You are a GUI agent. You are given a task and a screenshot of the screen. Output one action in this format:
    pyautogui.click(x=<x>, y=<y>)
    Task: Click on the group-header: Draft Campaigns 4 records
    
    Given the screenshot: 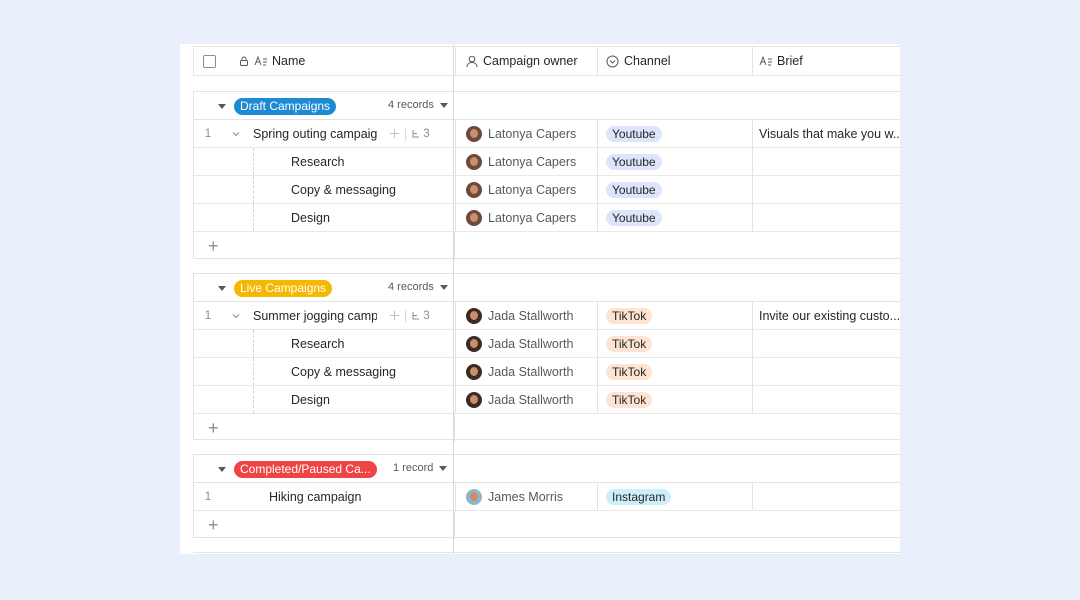 What is the action you would take?
    pyautogui.click(x=547, y=106)
    